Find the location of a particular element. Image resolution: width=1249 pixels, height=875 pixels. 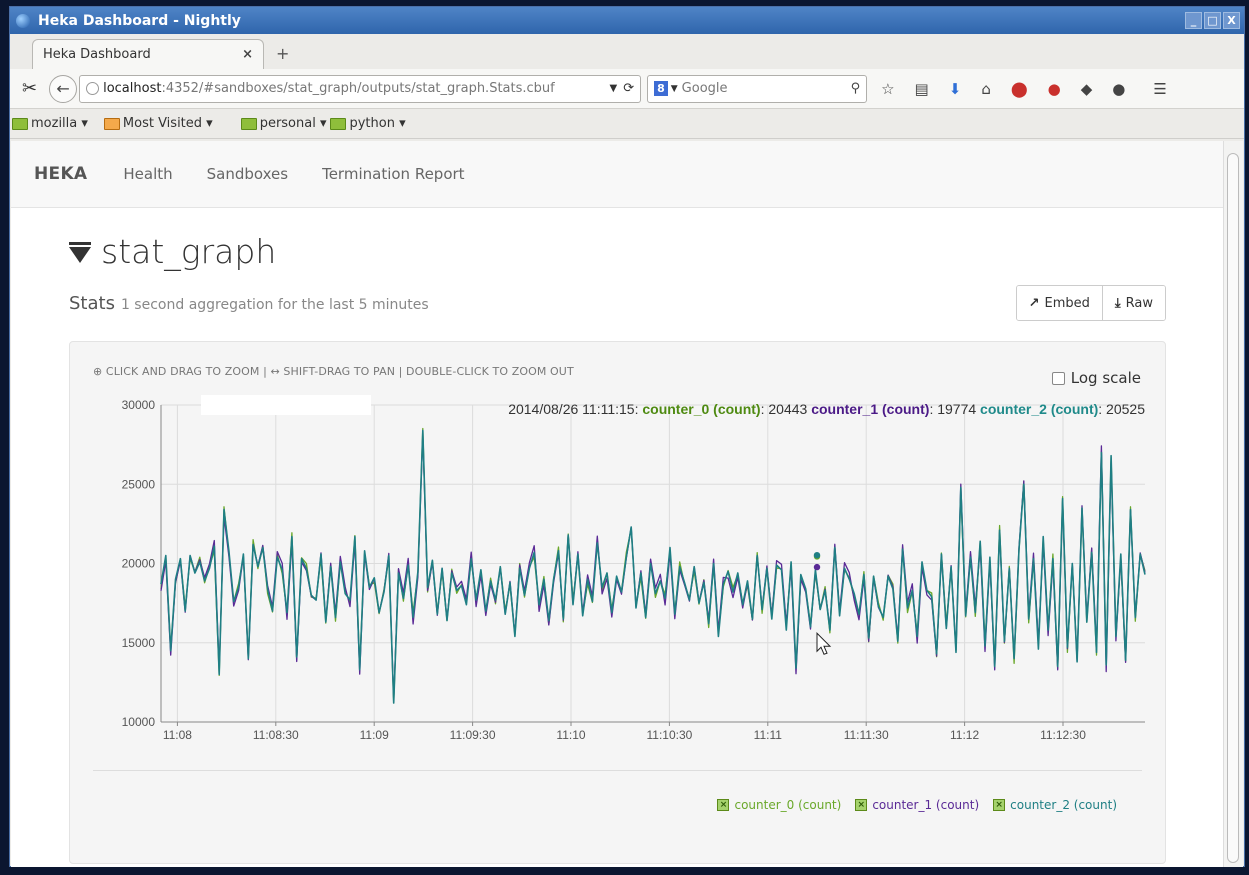

maximize-button: □ is located at coordinates (1212, 20).